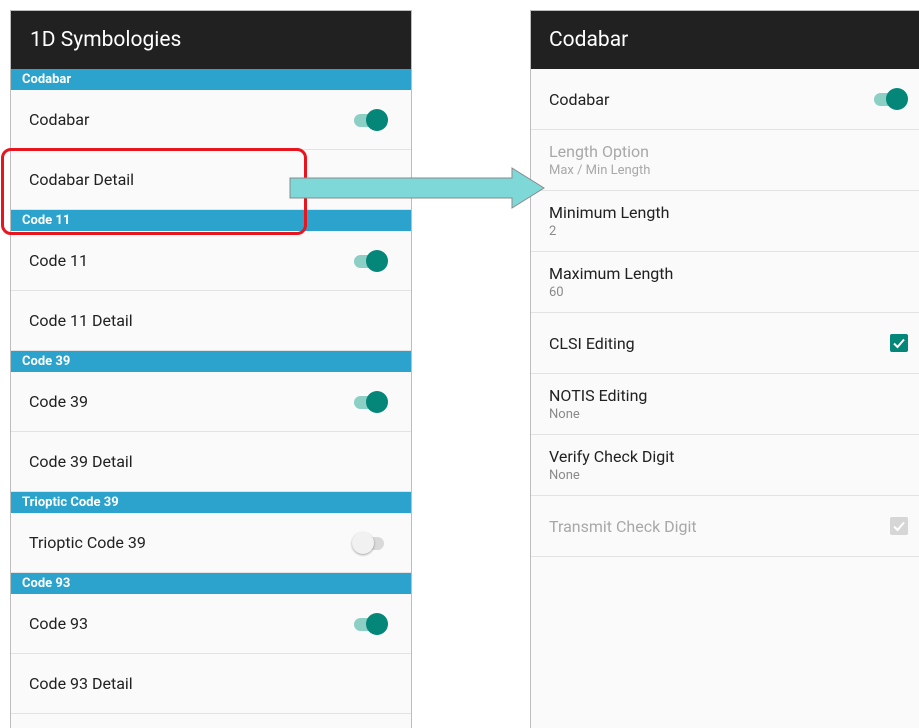 The width and height of the screenshot is (919, 728). What do you see at coordinates (59, 119) in the screenshot?
I see `row-label: Codabar` at bounding box center [59, 119].